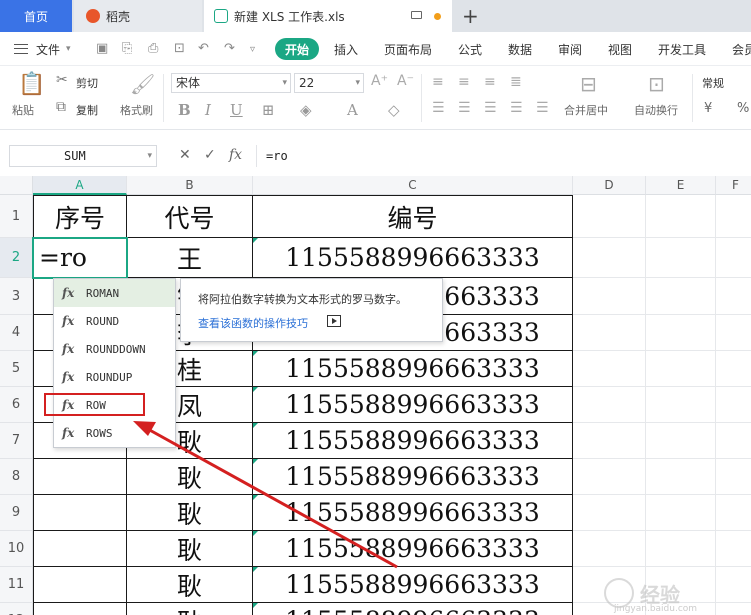 This screenshot has width=751, height=615. What do you see at coordinates (16, 549) in the screenshot?
I see `row-header: 10` at bounding box center [16, 549].